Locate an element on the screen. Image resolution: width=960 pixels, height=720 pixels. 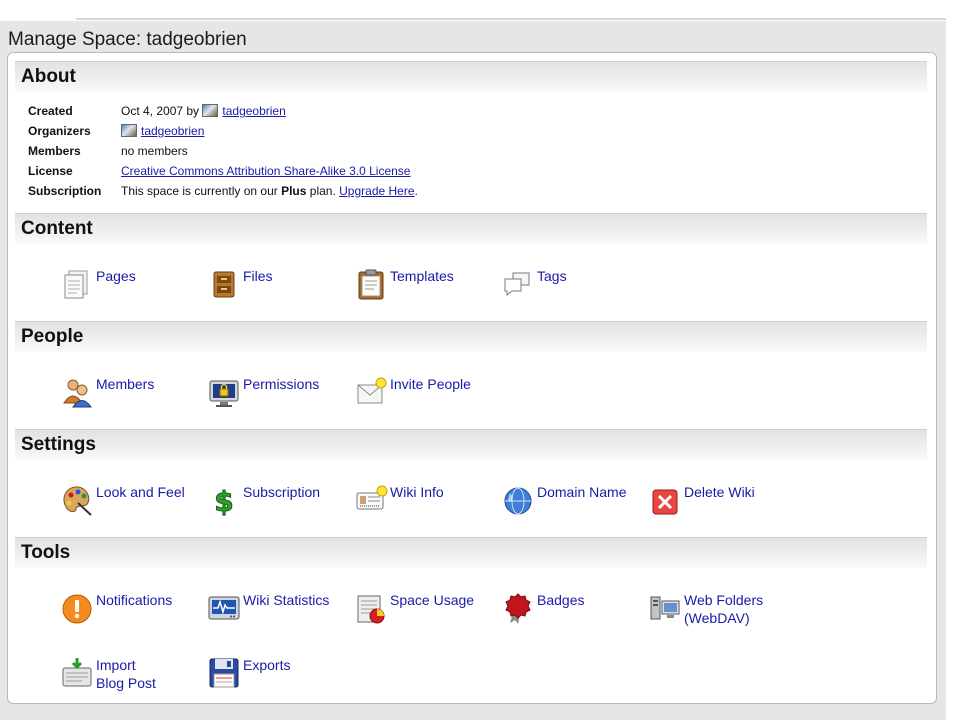
organizers-value: tadgeobrien is located at coordinates (162, 131).